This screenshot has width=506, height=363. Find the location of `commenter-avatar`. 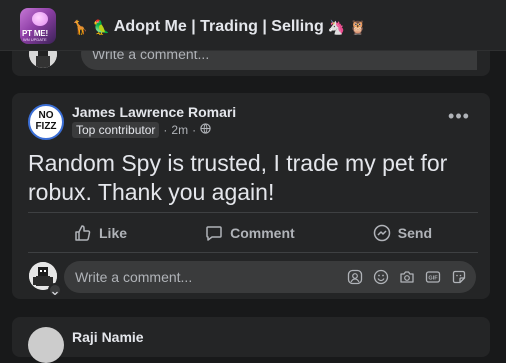

commenter-avatar is located at coordinates (43, 59).